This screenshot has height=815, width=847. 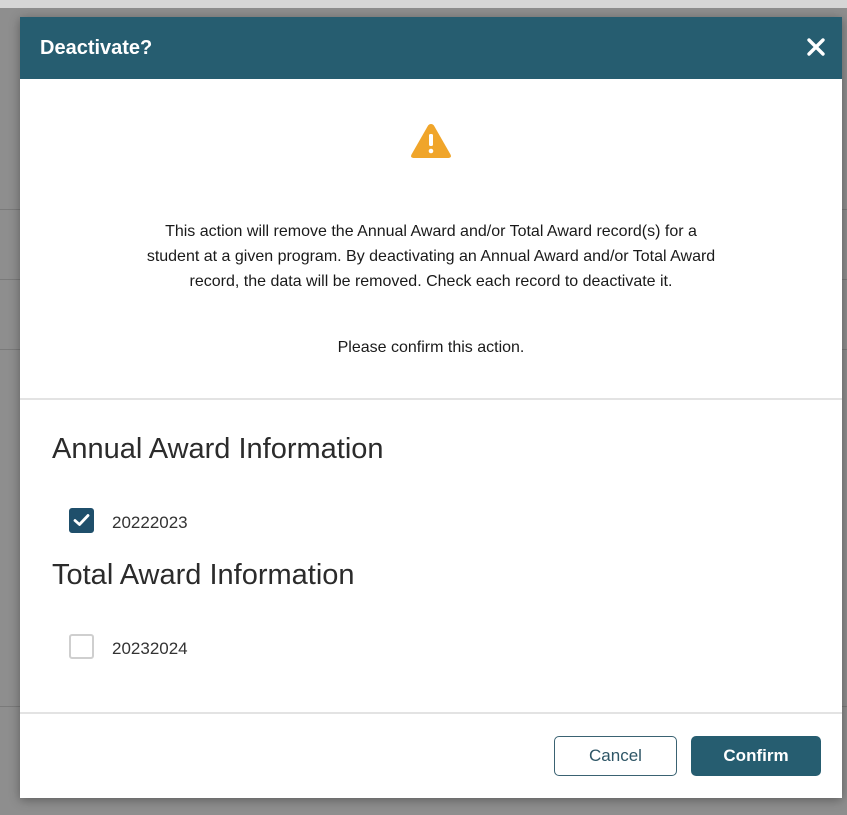 What do you see at coordinates (431, 141) in the screenshot?
I see `warning-icon` at bounding box center [431, 141].